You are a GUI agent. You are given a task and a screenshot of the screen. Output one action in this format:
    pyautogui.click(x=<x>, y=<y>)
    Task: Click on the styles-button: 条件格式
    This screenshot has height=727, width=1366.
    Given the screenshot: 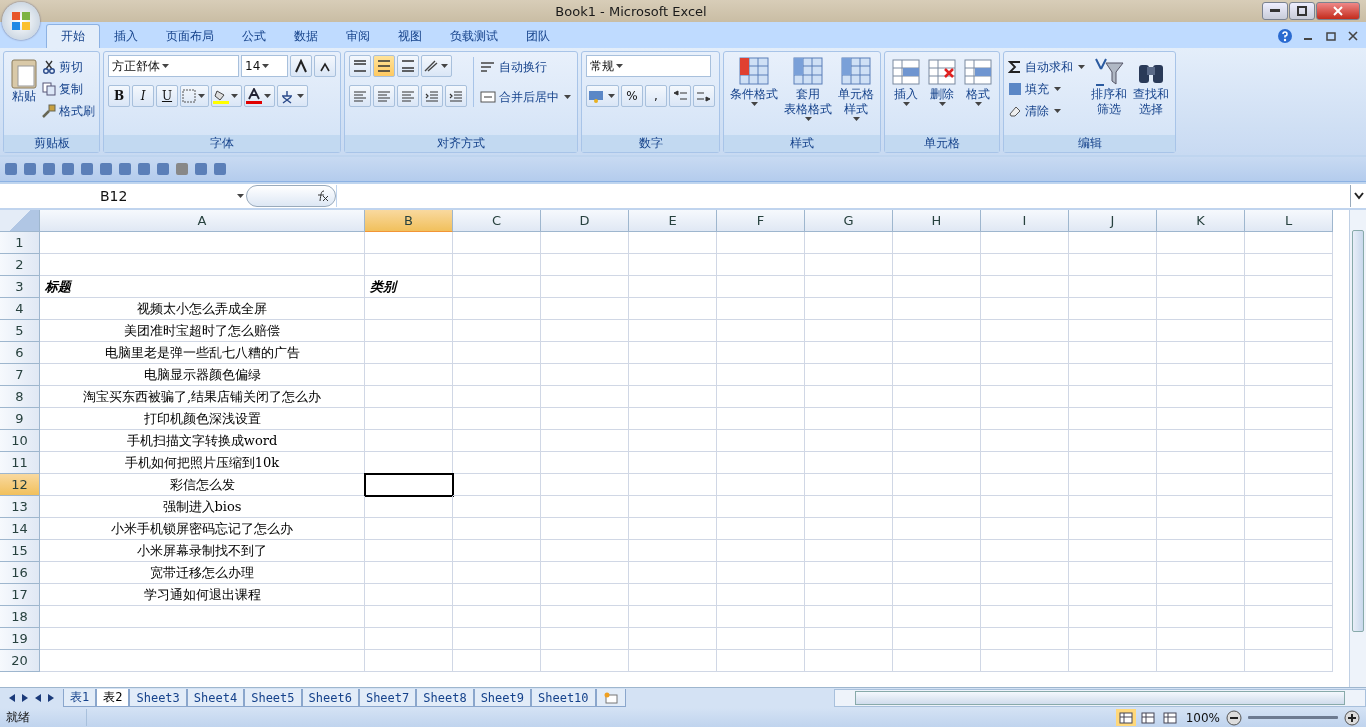 What is the action you would take?
    pyautogui.click(x=754, y=81)
    